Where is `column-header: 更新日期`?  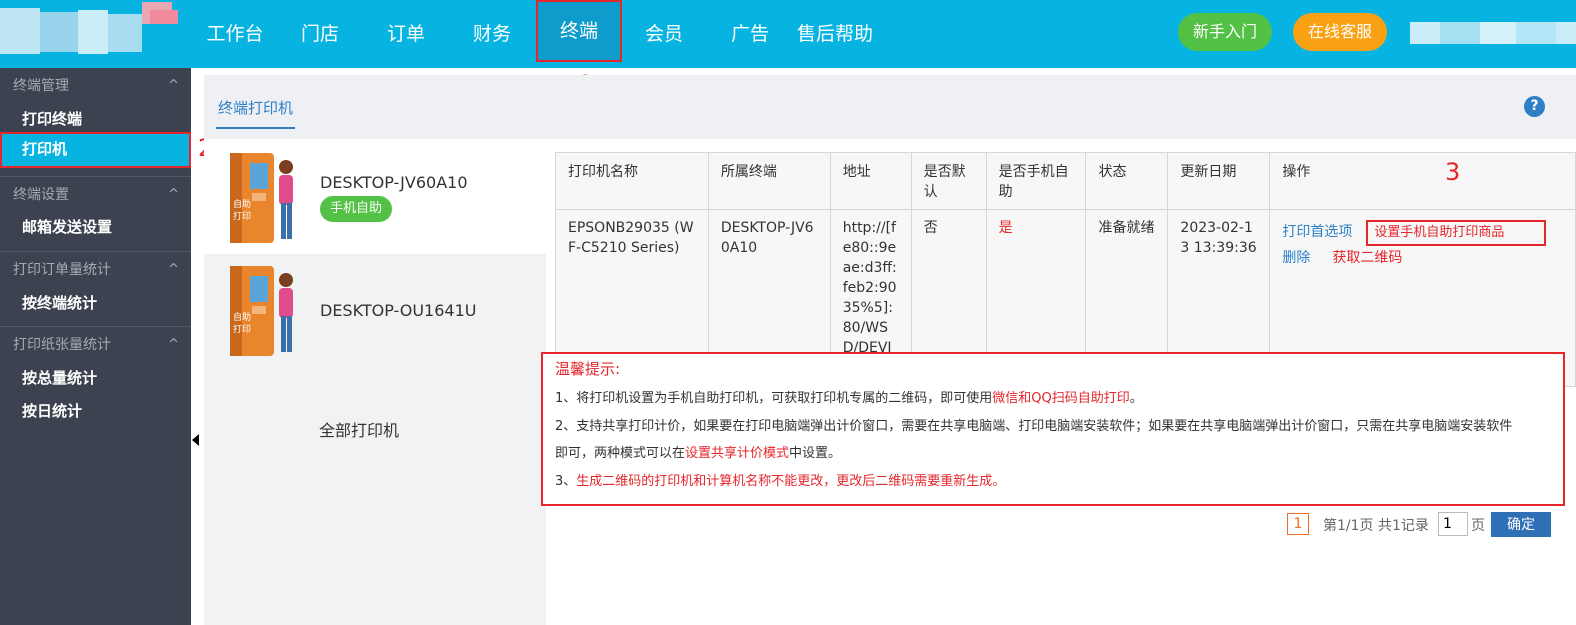
column-header: 更新日期 is located at coordinates (1219, 181).